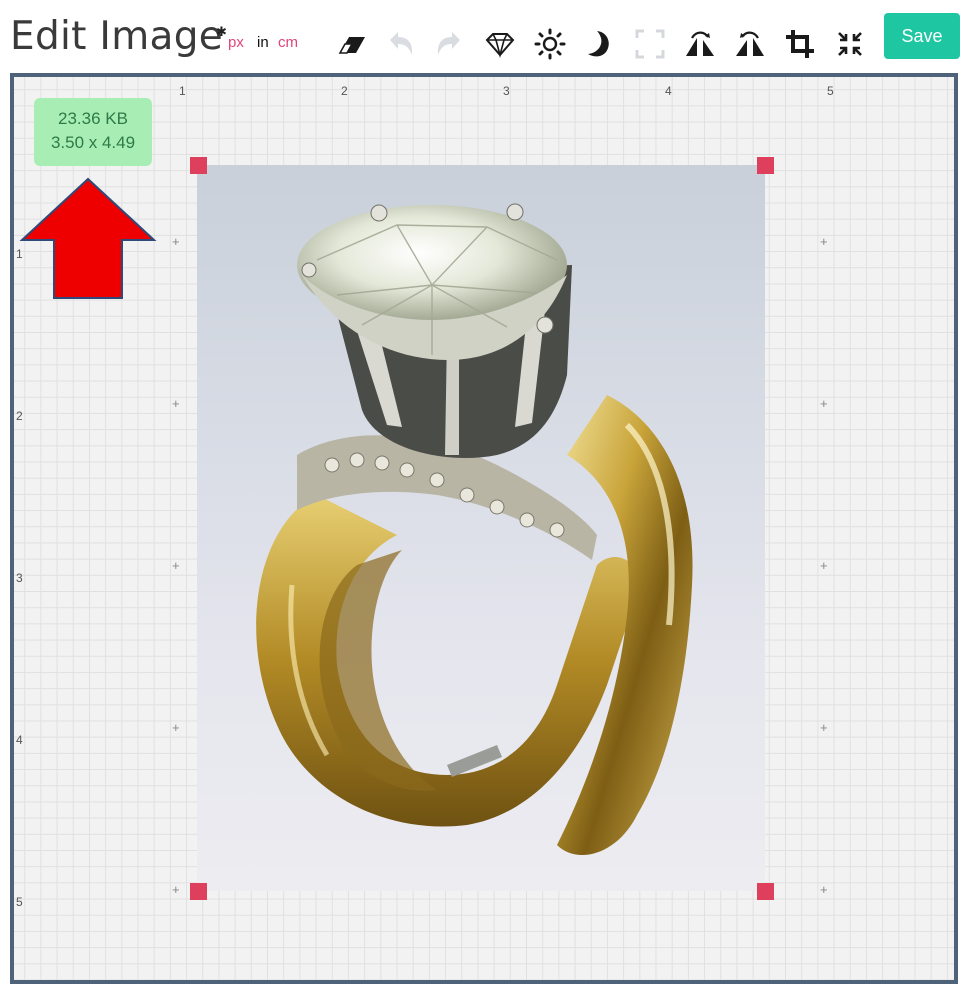  I want to click on ruler-top-label: 4, so click(668, 91).